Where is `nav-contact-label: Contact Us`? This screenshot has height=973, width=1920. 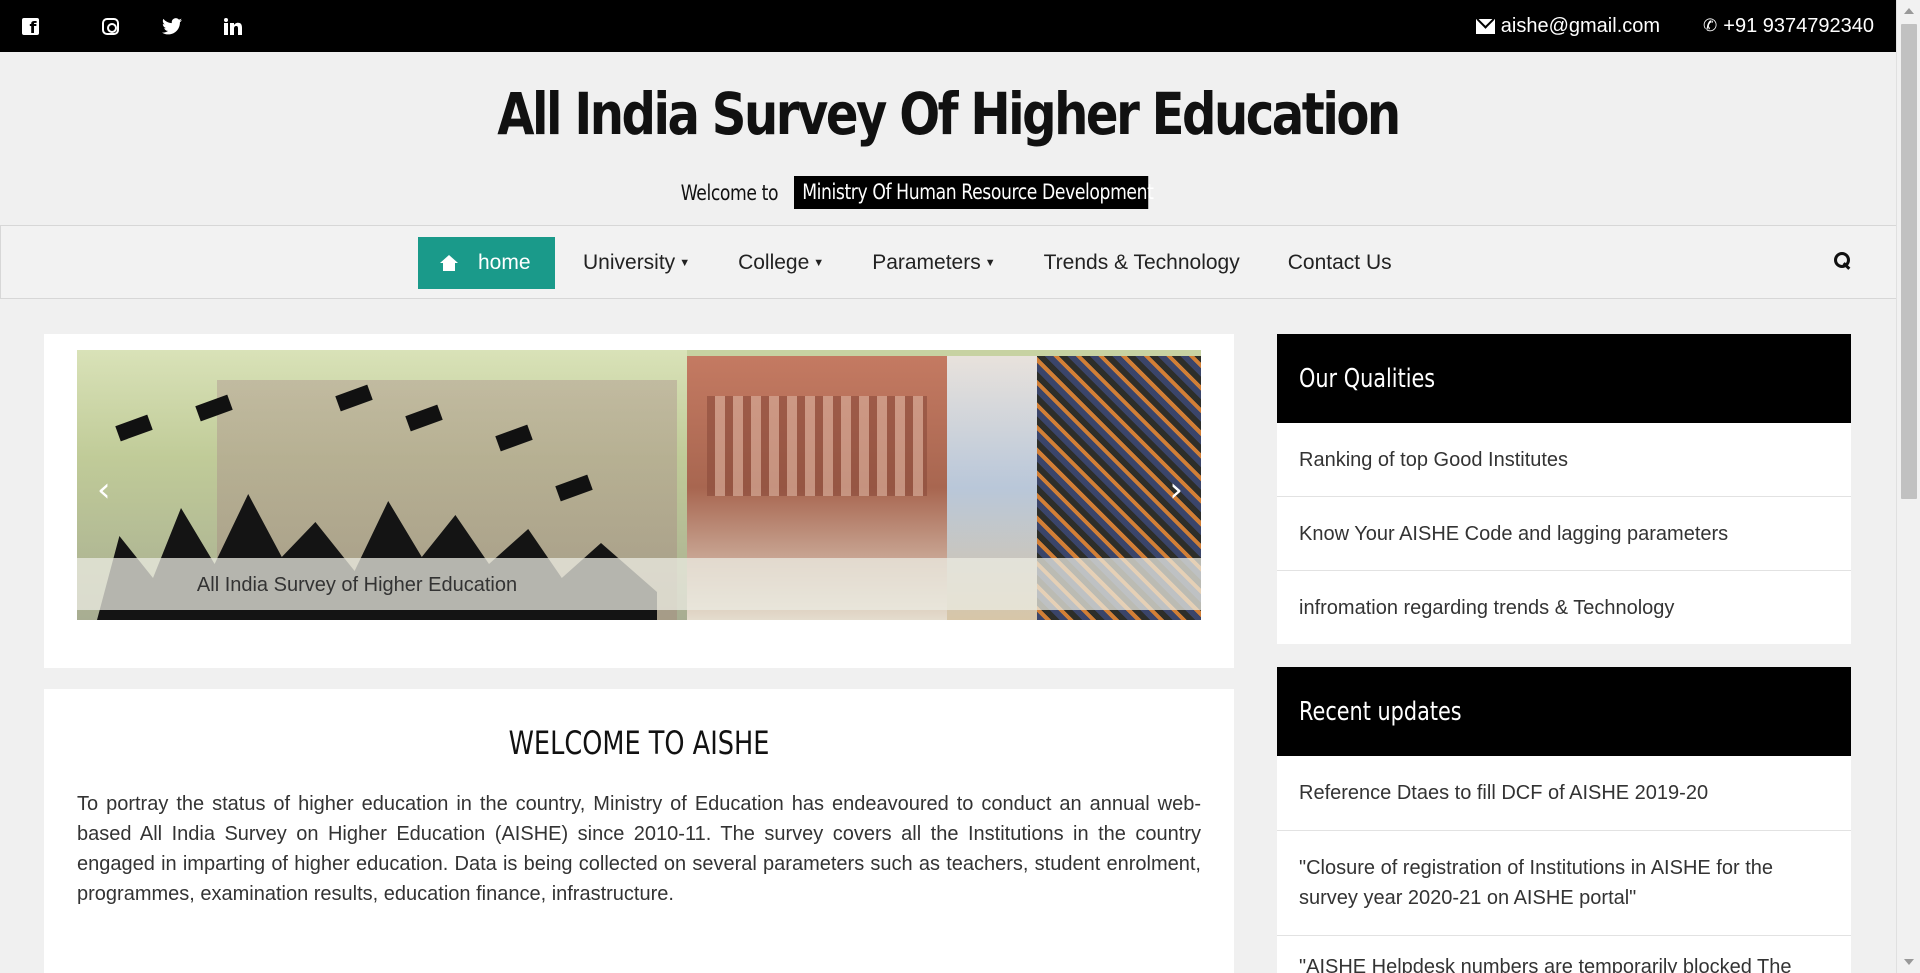
nav-contact-label: Contact Us is located at coordinates (1339, 262).